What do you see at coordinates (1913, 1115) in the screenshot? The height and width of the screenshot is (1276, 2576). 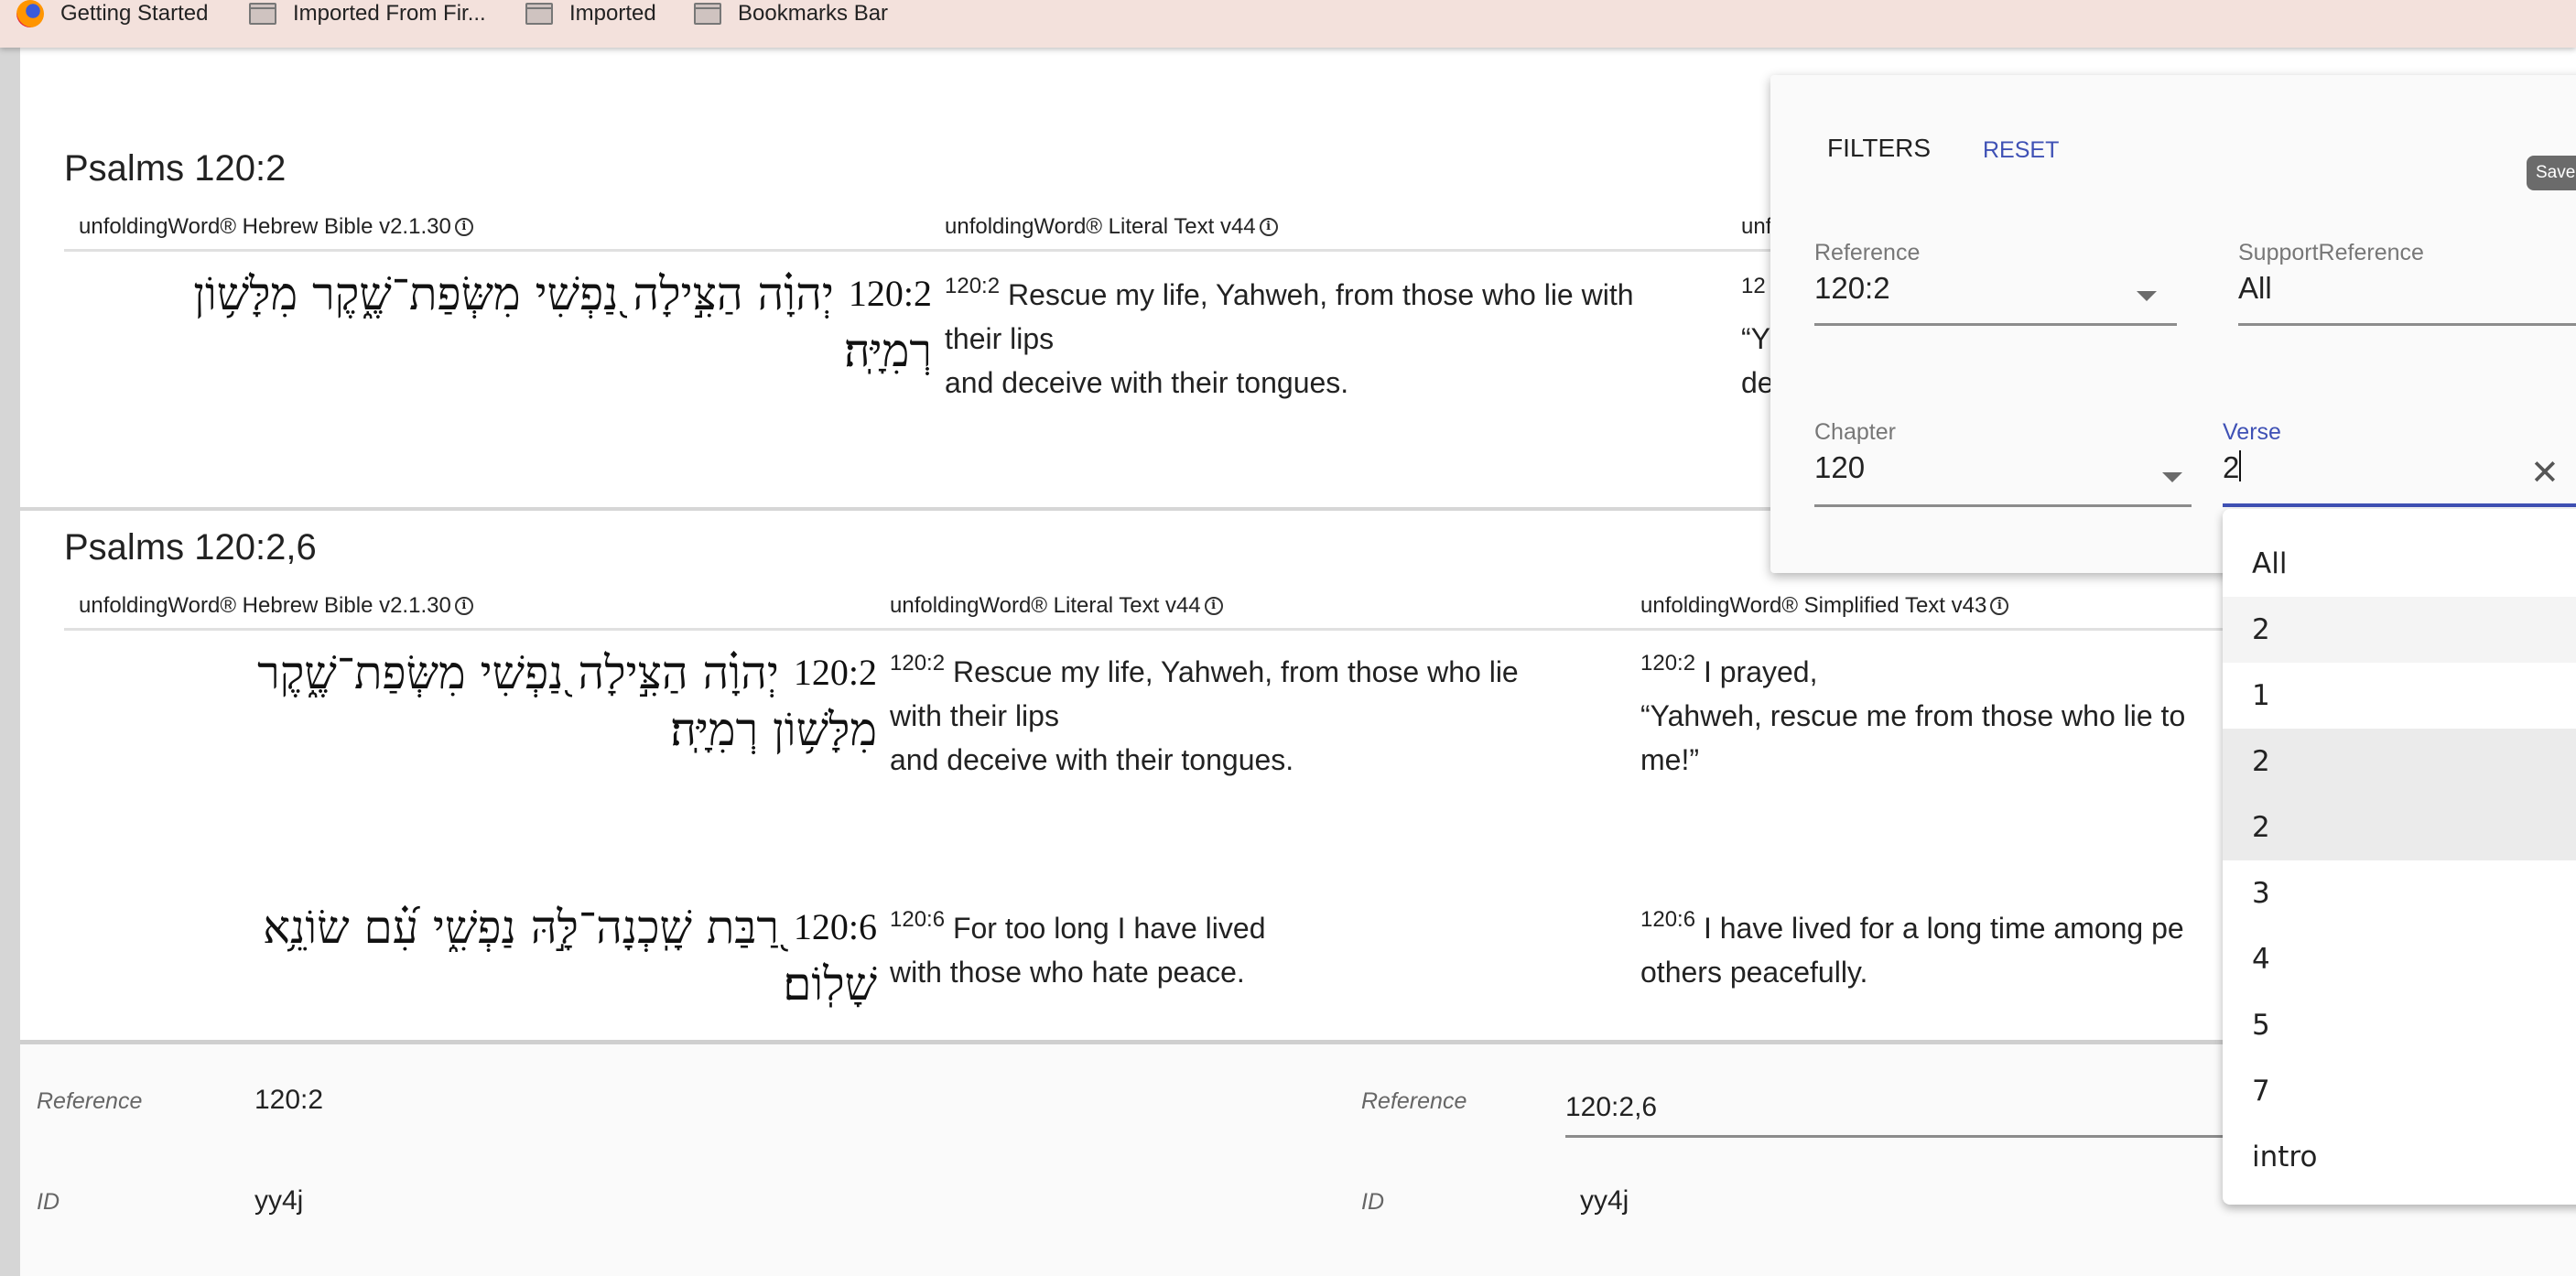 I see `reference-input: 120:2,6` at bounding box center [1913, 1115].